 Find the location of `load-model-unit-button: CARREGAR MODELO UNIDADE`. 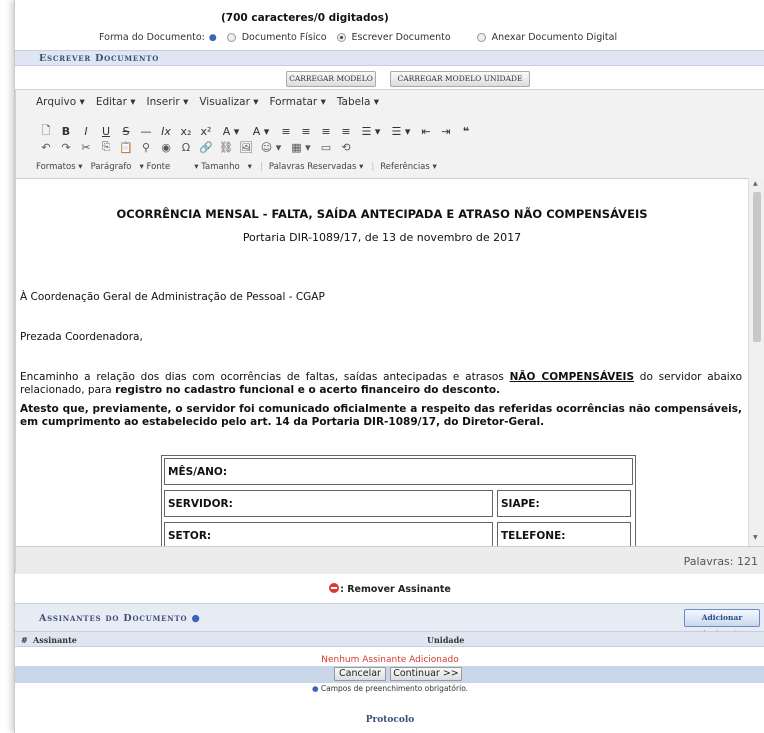

load-model-unit-button: CARREGAR MODELO UNIDADE is located at coordinates (460, 79).